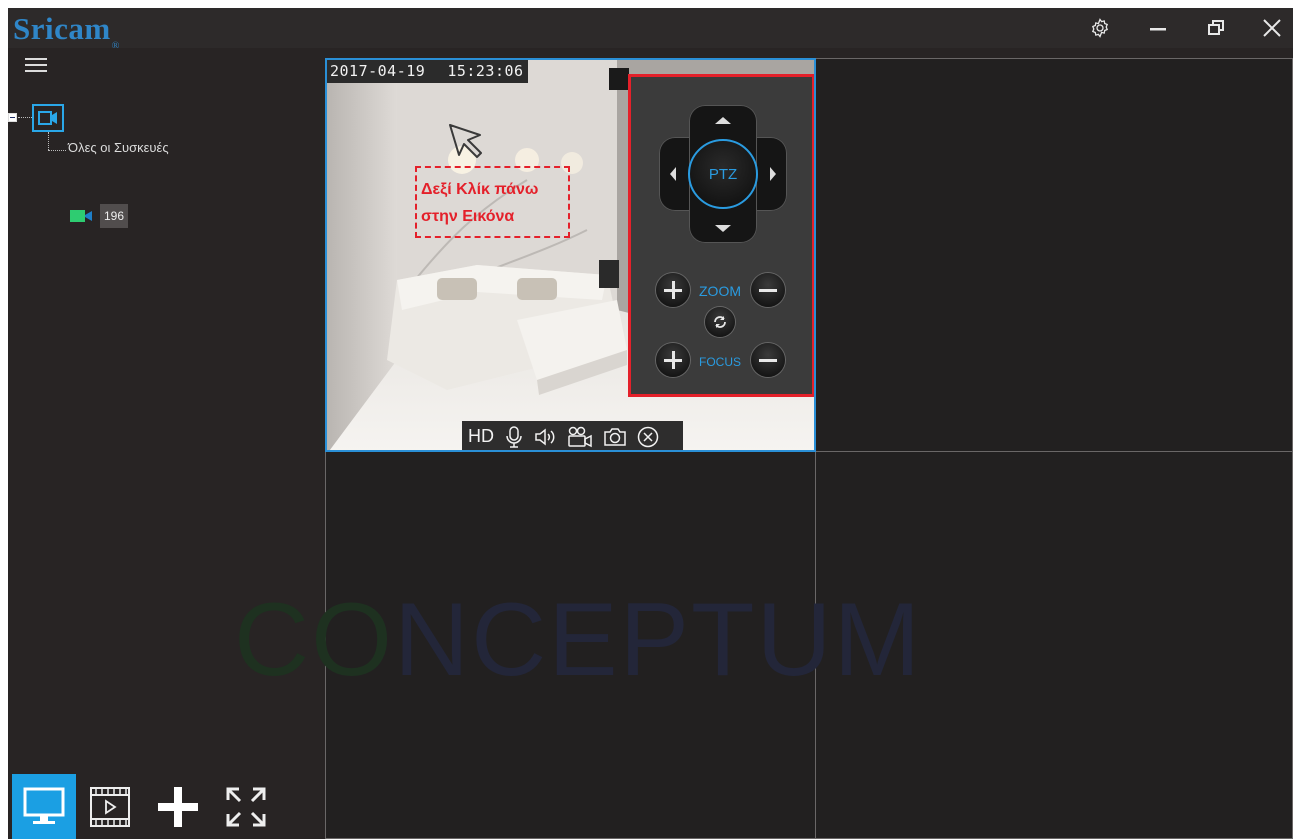 The height and width of the screenshot is (839, 1293). Describe the element at coordinates (481, 435) in the screenshot. I see `hd-toggle-button: HD` at that location.